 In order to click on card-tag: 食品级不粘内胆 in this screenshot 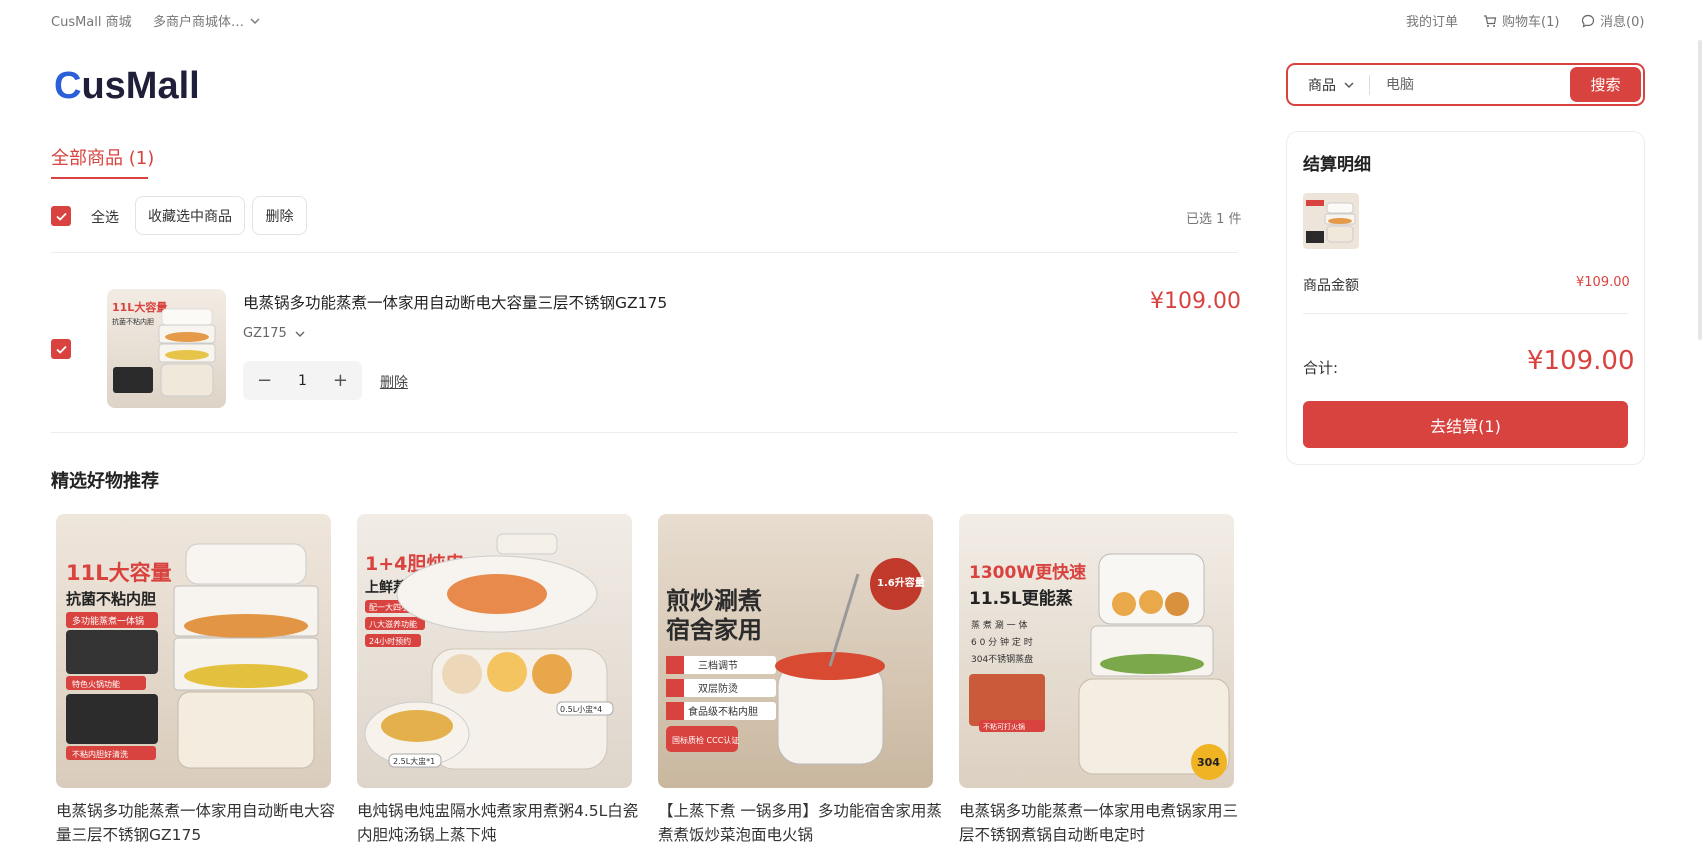, I will do `click(723, 711)`.